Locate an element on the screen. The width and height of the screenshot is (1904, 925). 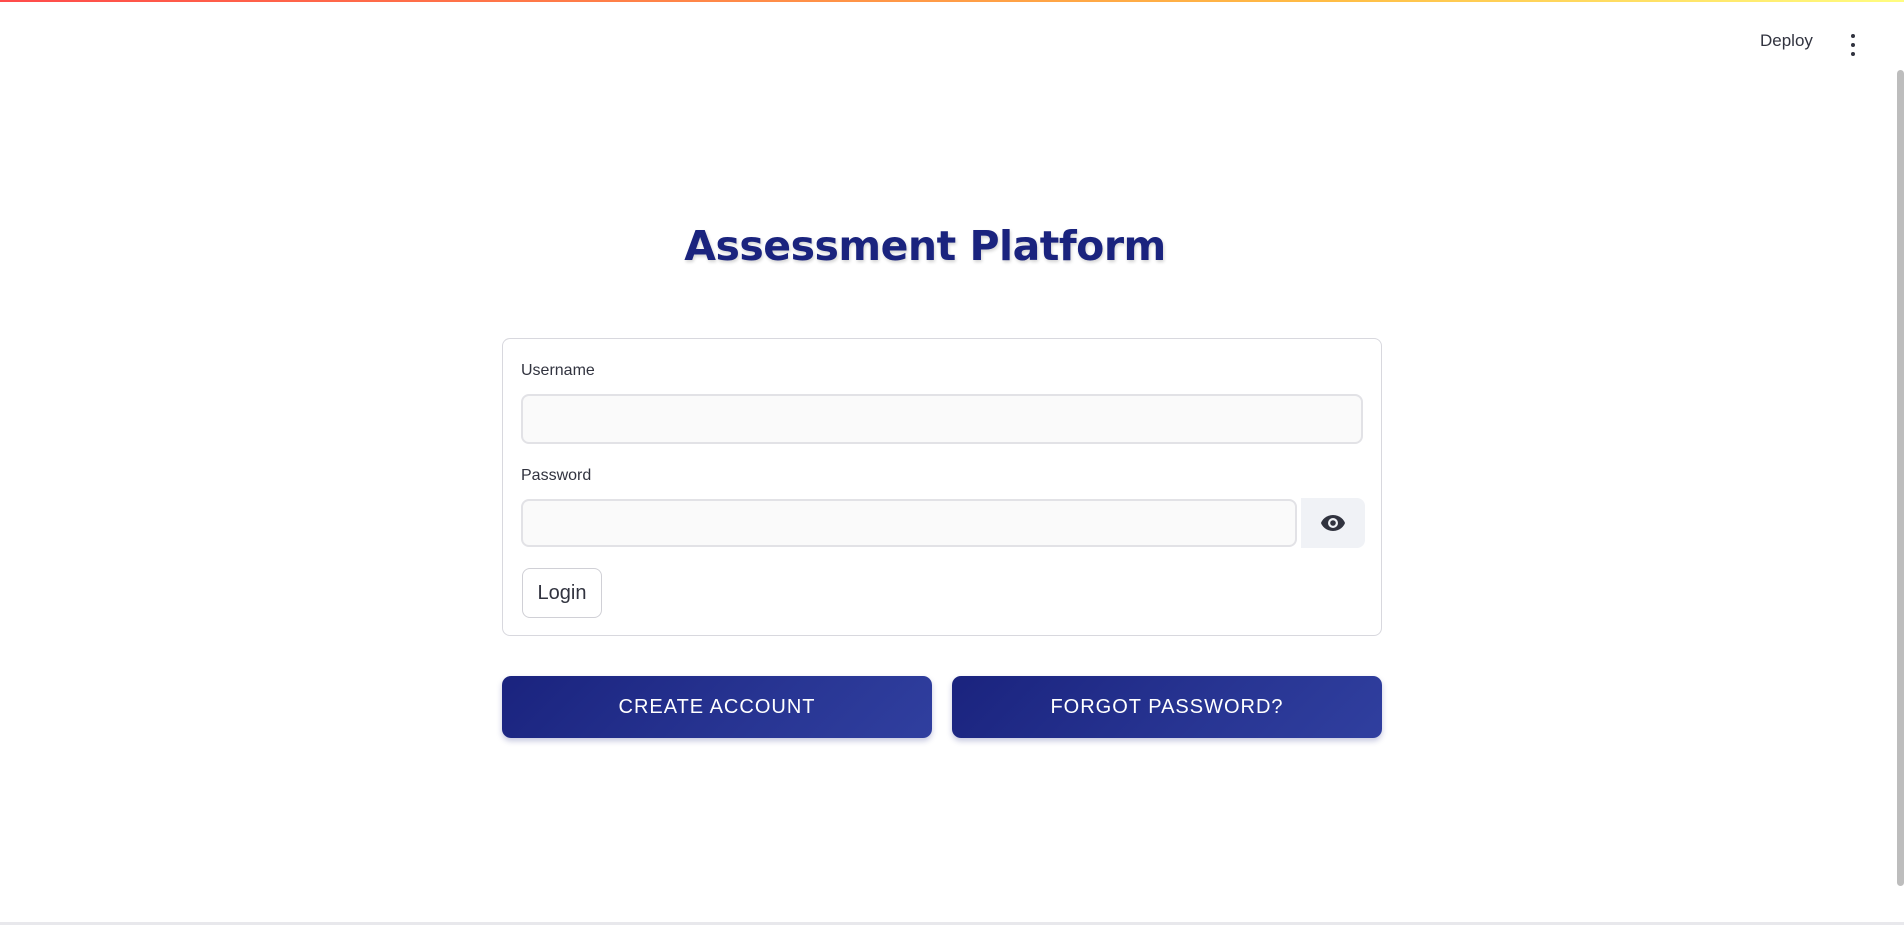
forgot-password-button: FORGOT PASSWORD? is located at coordinates (1167, 707).